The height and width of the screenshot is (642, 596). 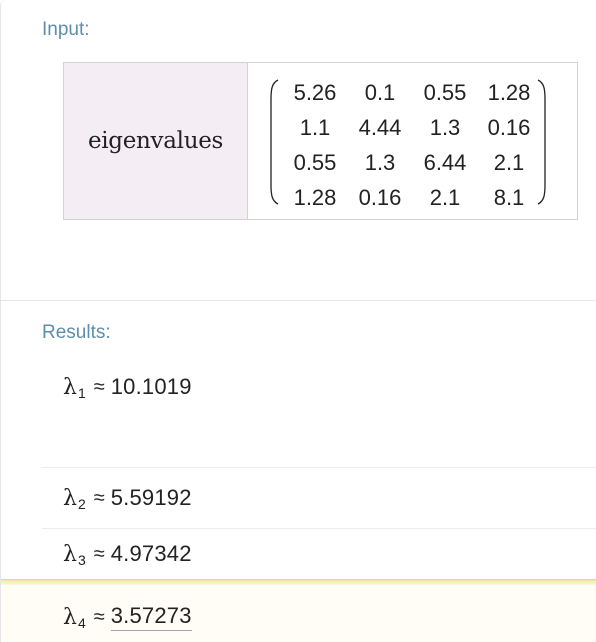 What do you see at coordinates (319, 497) in the screenshot?
I see `result-row-2: λ2 ≈ 5.59192` at bounding box center [319, 497].